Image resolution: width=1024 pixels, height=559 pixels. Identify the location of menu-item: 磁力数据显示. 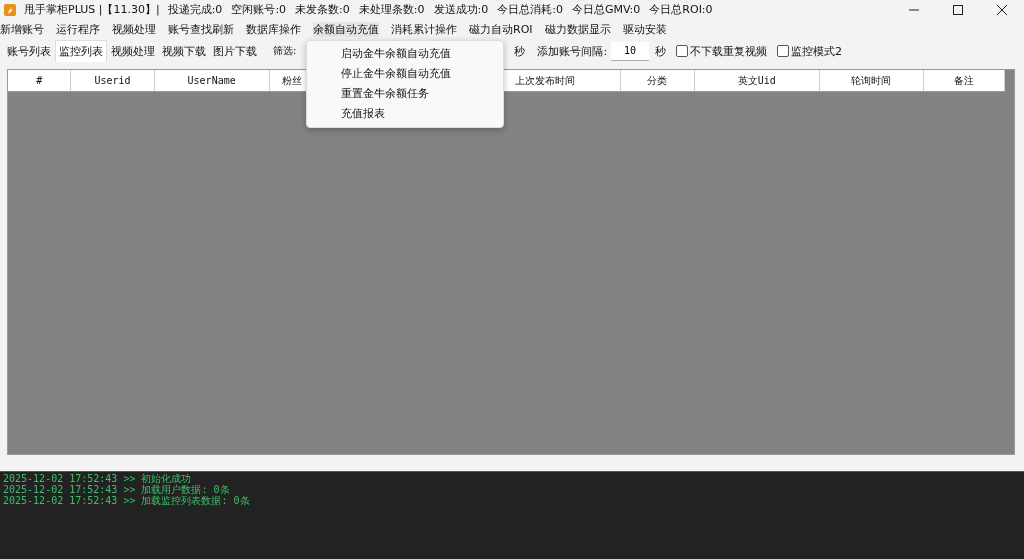
(577, 29).